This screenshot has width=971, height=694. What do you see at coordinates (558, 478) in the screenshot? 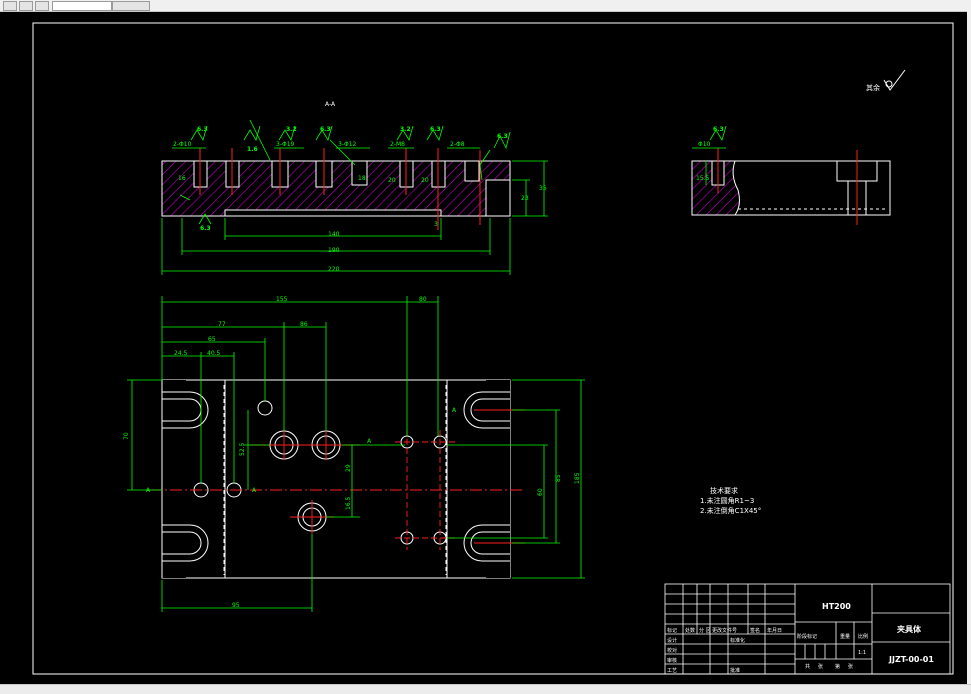
I see `dim-85: 85` at bounding box center [558, 478].